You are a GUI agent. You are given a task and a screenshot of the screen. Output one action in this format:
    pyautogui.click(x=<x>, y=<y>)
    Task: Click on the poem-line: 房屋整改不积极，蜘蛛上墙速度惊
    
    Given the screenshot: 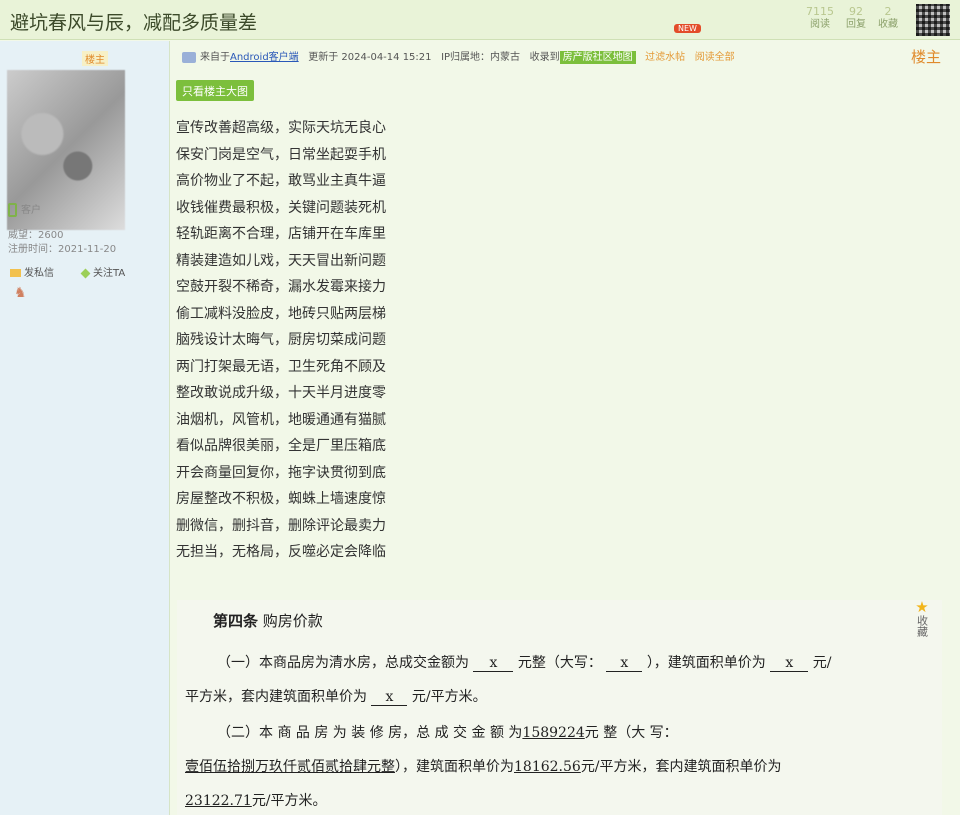 What is the action you would take?
    pyautogui.click(x=281, y=499)
    